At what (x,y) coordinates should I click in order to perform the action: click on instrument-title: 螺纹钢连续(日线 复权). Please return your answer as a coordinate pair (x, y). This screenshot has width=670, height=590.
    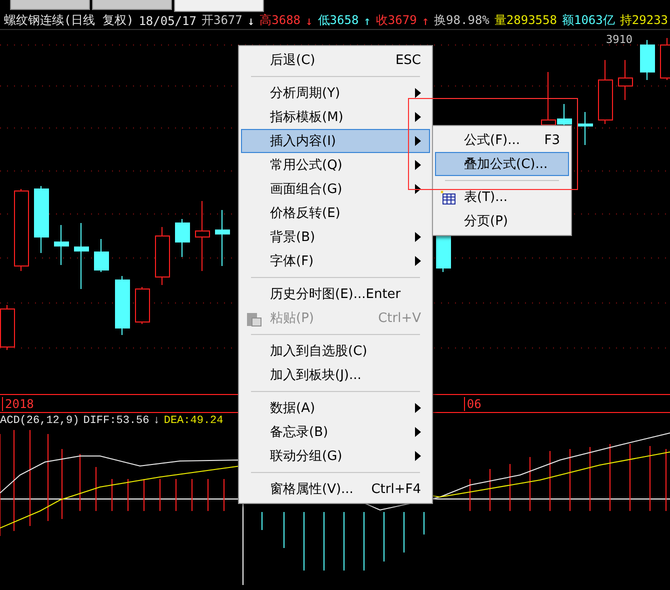
    Looking at the image, I should click on (69, 21).